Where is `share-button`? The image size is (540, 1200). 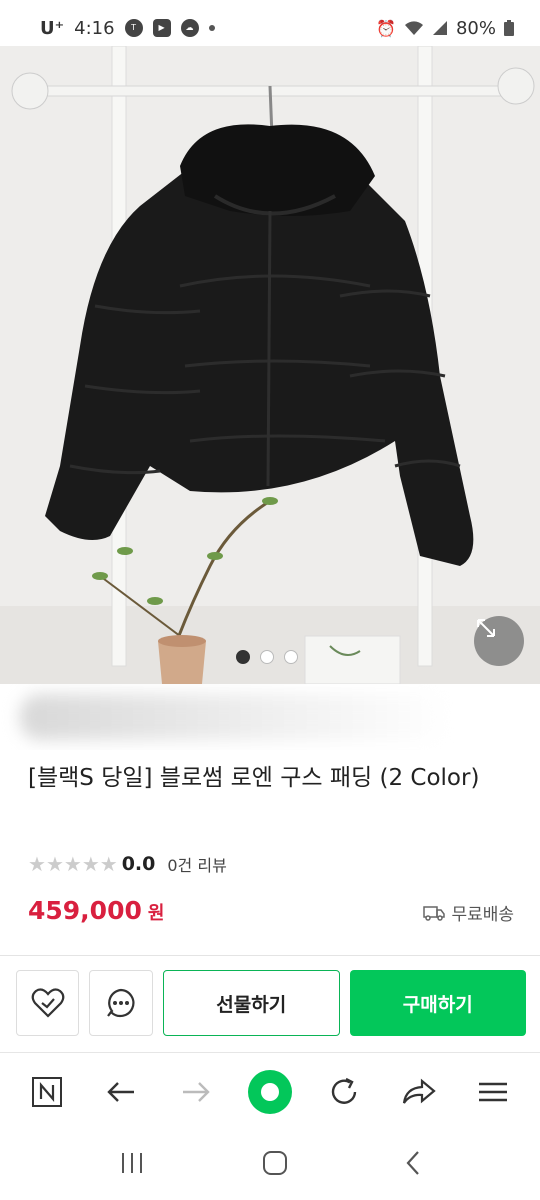
share-button is located at coordinates (419, 1092).